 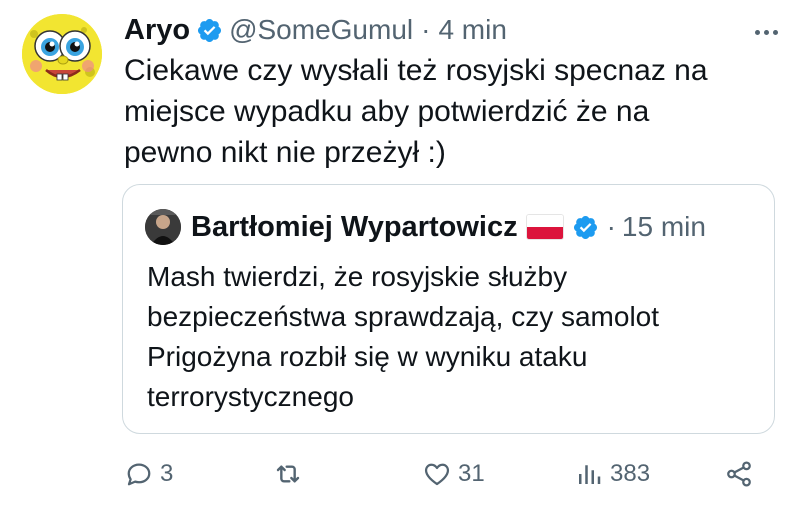 What do you see at coordinates (163, 227) in the screenshot?
I see `quoted-avatar` at bounding box center [163, 227].